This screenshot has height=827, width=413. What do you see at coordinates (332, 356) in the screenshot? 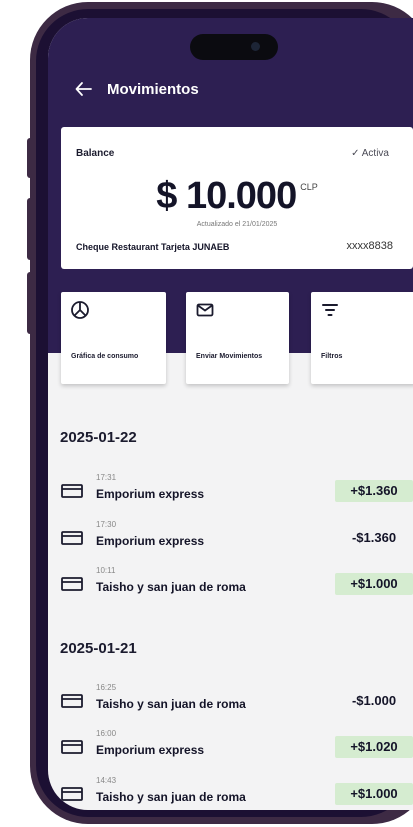
I see `action-label: Filtros` at bounding box center [332, 356].